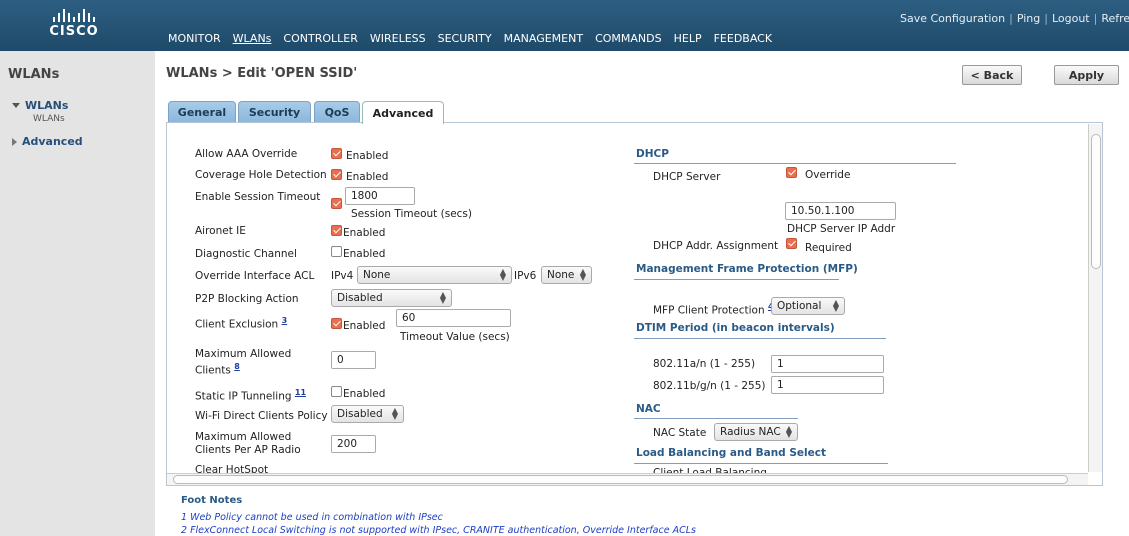 The height and width of the screenshot is (536, 1129). I want to click on nav-security: SECURITY, so click(465, 38).